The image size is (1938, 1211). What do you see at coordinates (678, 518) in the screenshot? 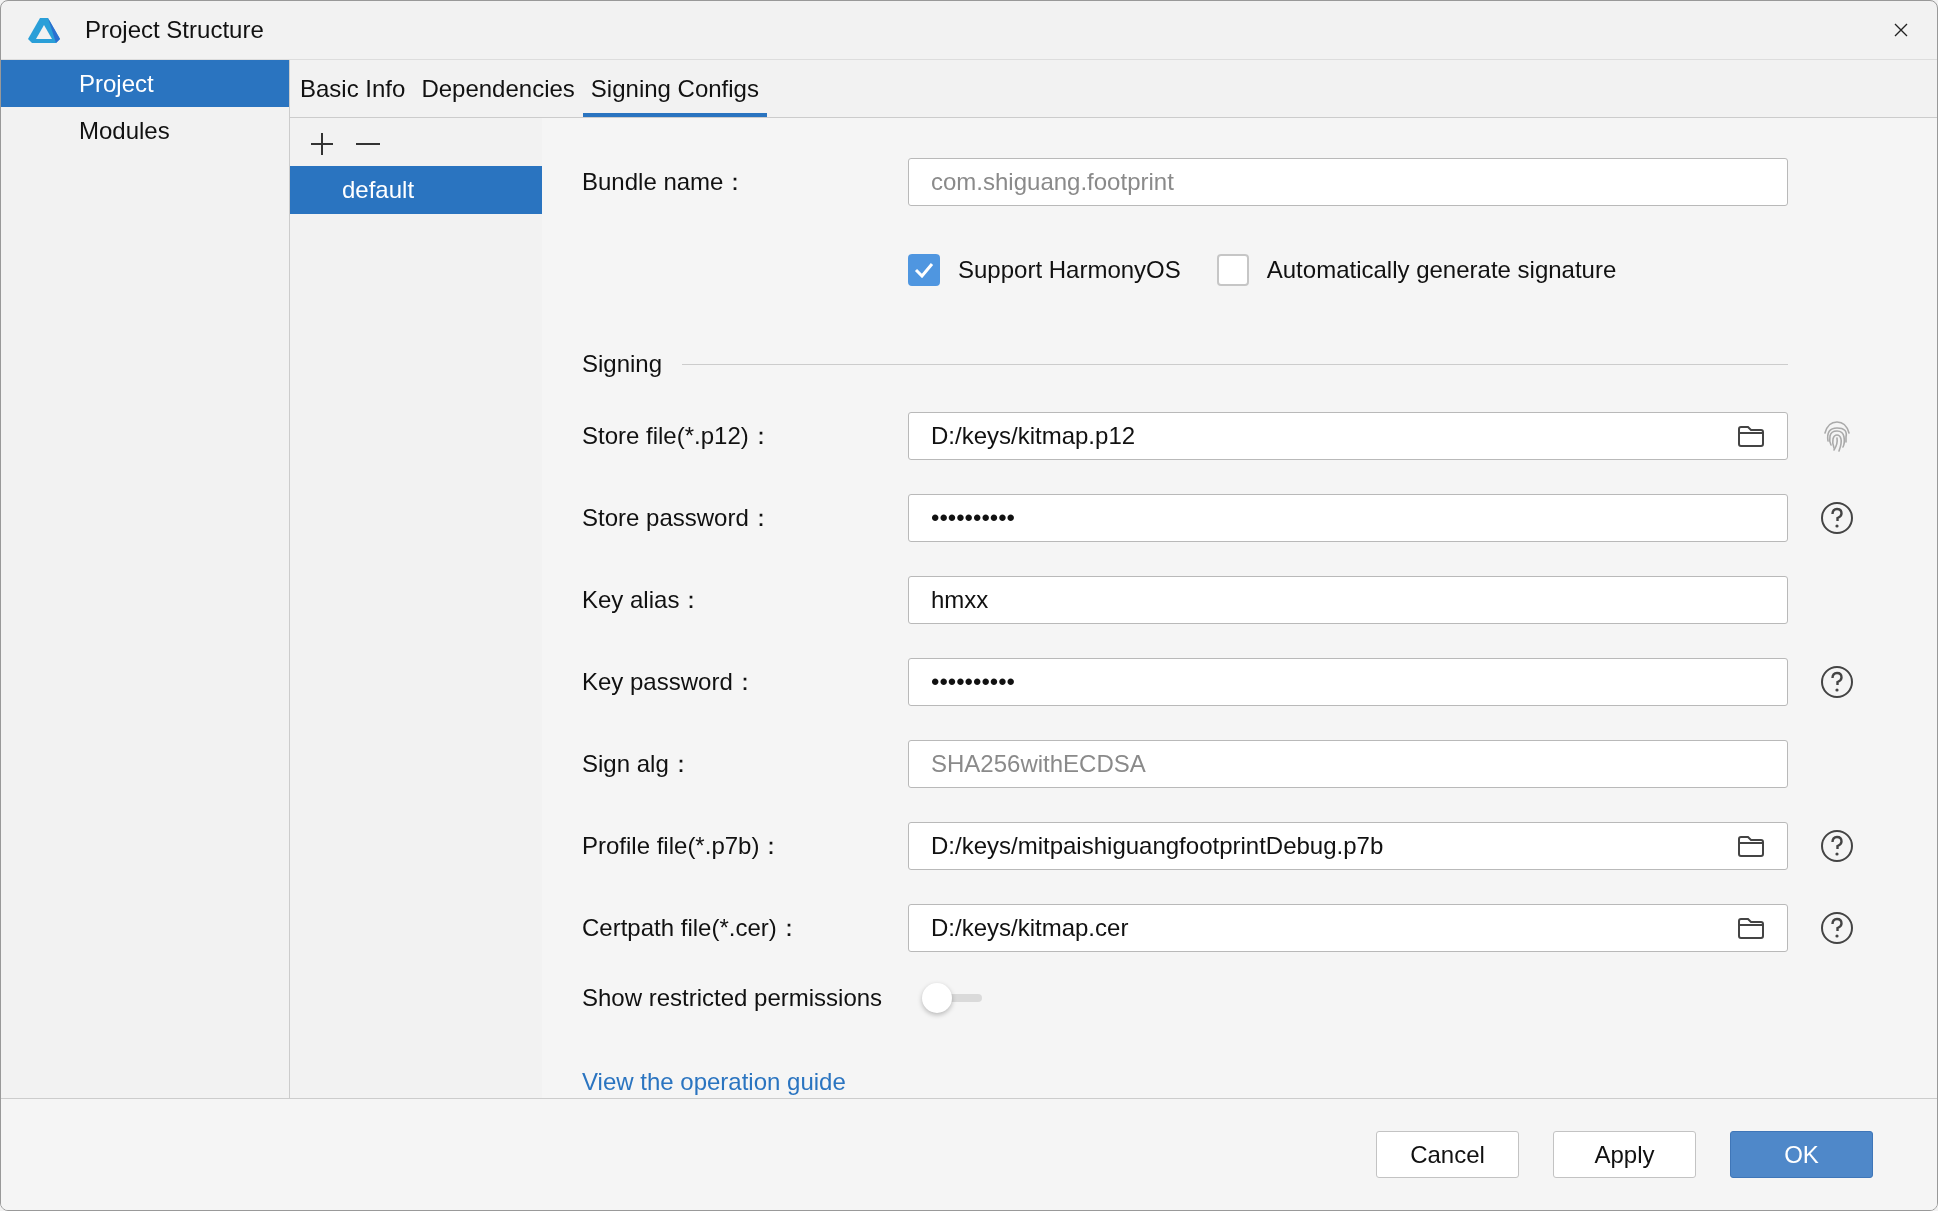
I see `field-label: Store password：` at bounding box center [678, 518].